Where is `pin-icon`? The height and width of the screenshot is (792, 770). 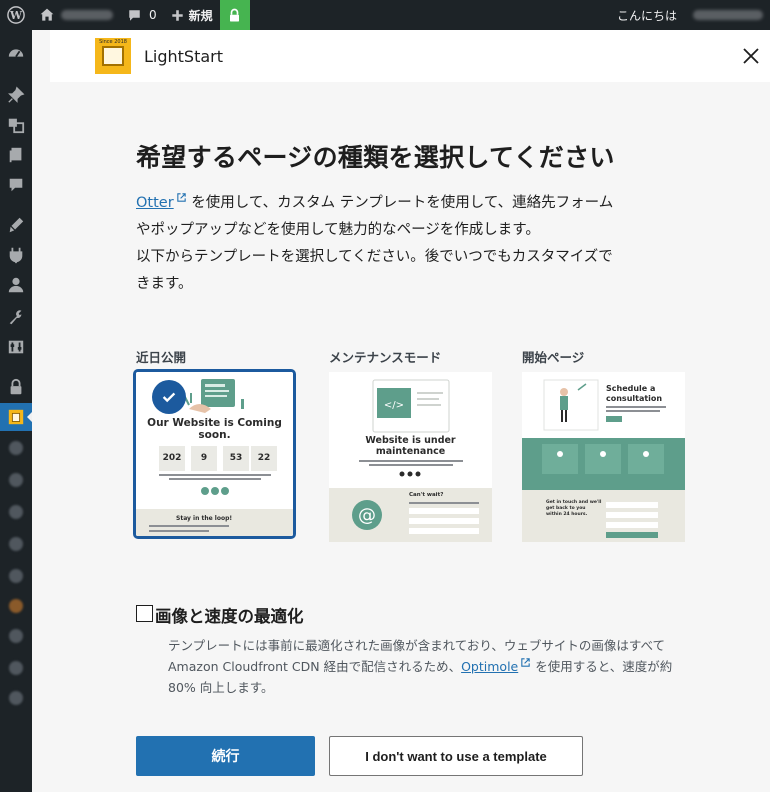 pin-icon is located at coordinates (16, 95).